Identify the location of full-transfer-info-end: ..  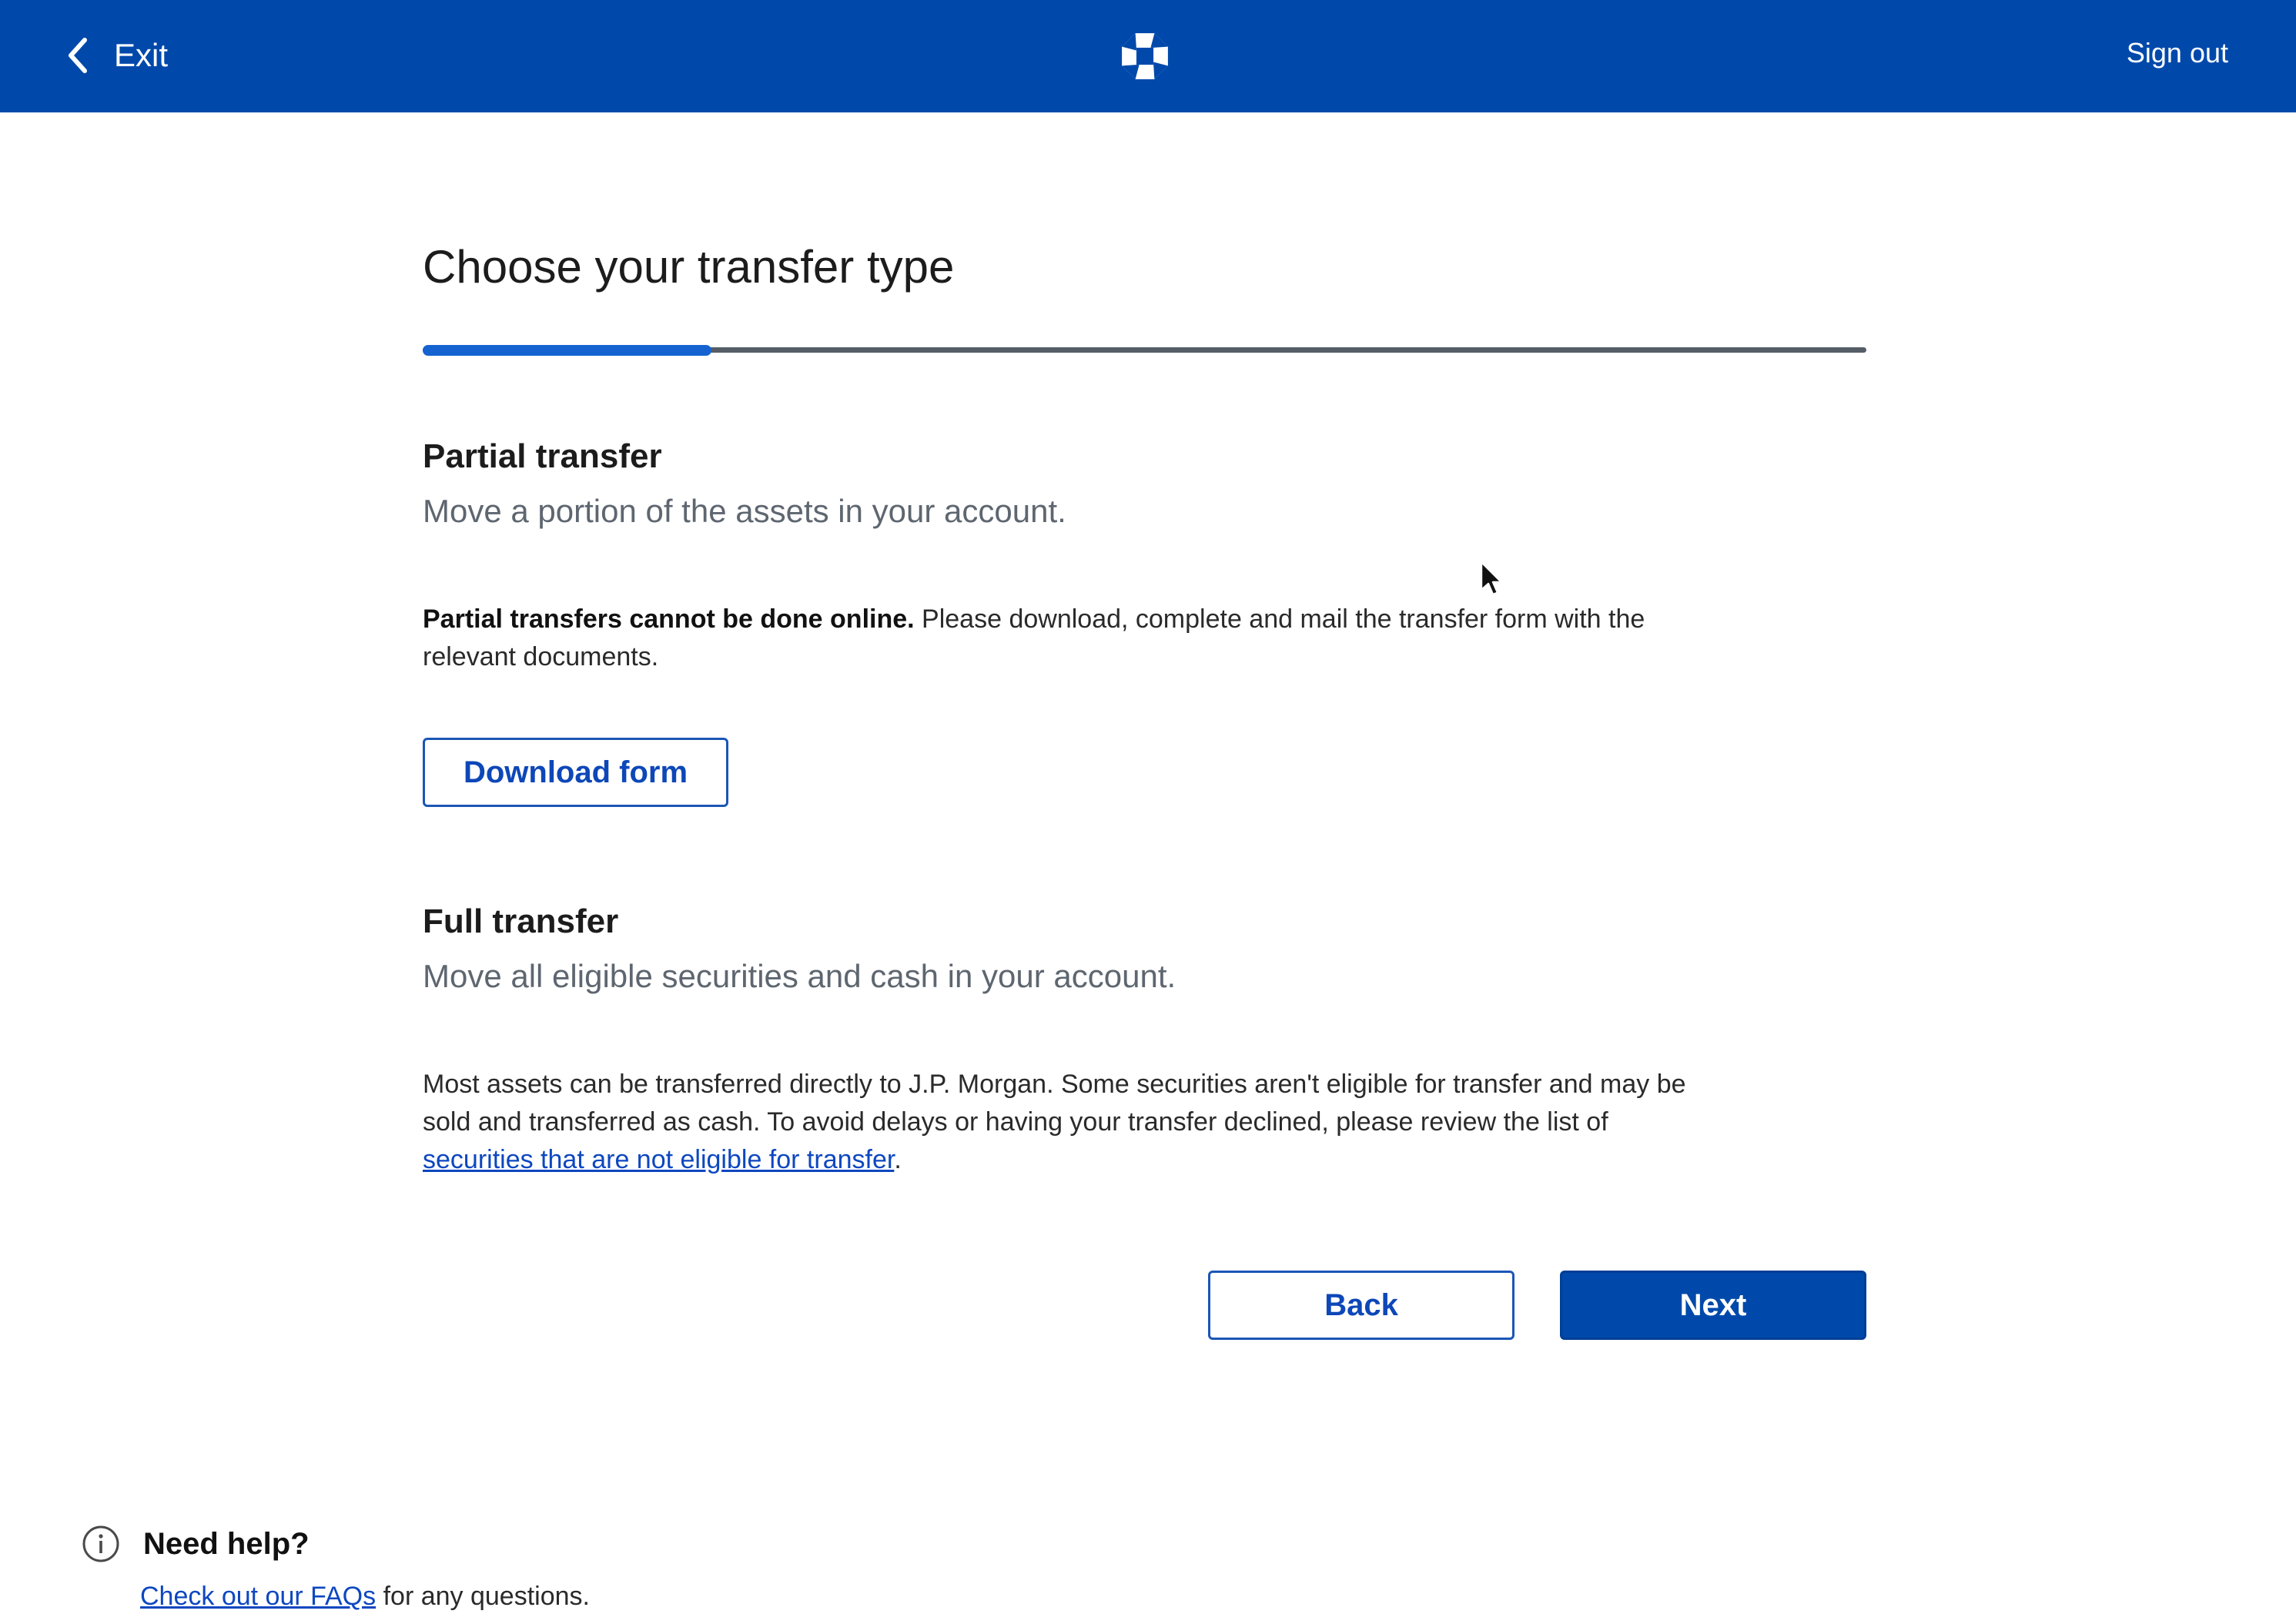
(898, 1159).